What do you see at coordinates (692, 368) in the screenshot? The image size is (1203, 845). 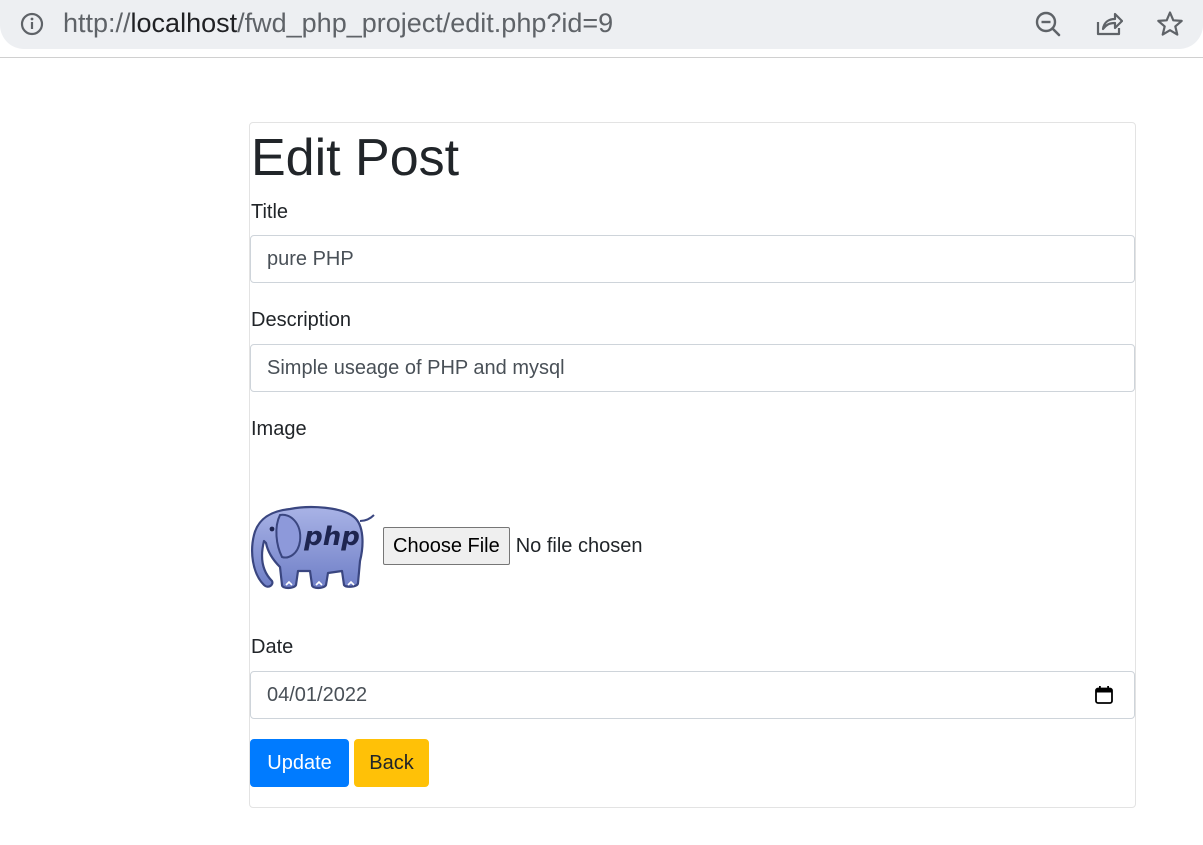 I see `description-input: Simple useage of PHP and mysql` at bounding box center [692, 368].